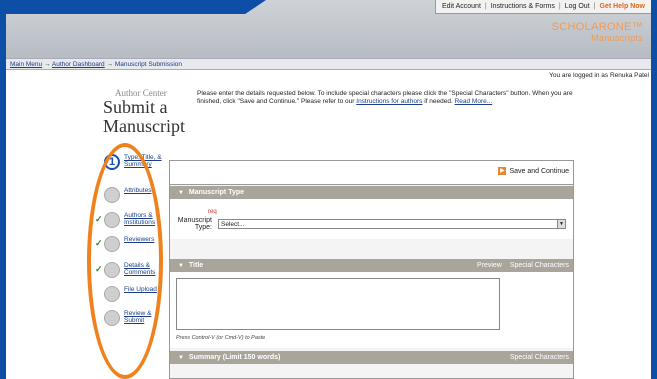 The image size is (657, 379). I want to click on instructions-forms-link: Instructions & Forms, so click(523, 6).